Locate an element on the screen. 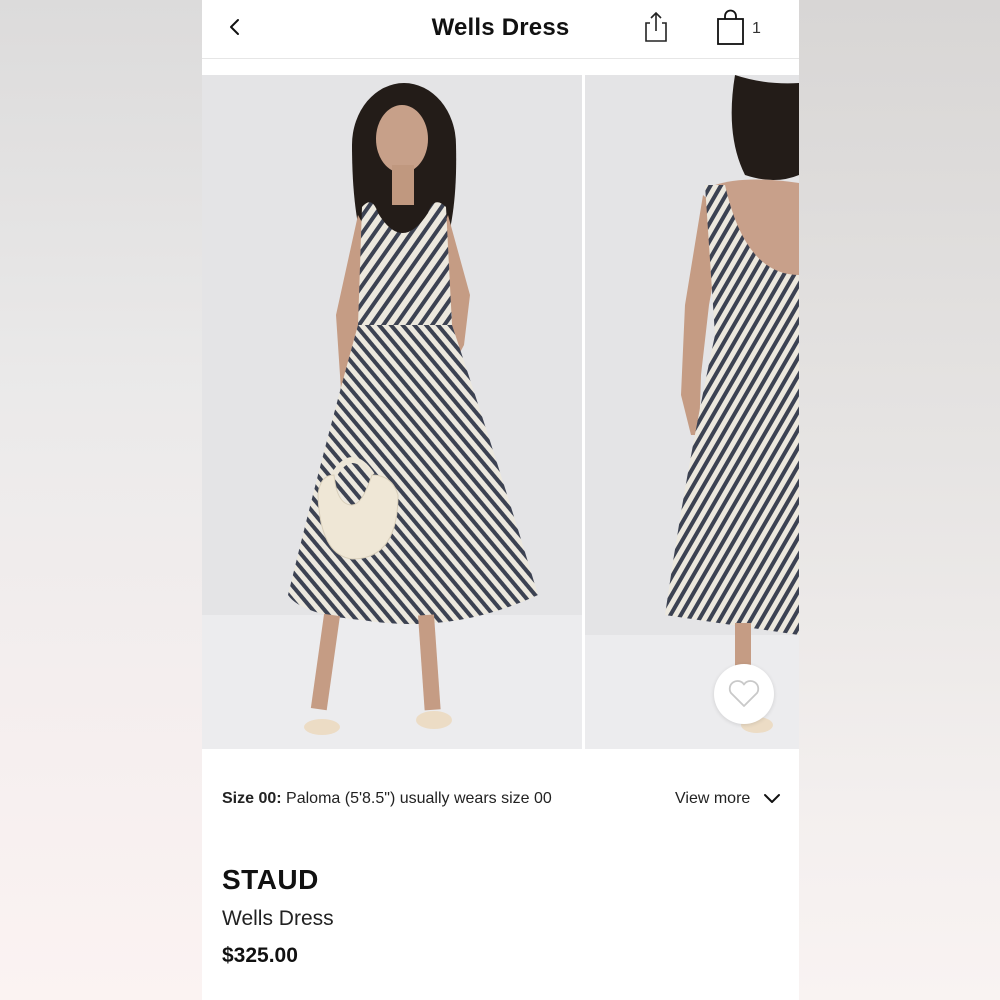  share-button is located at coordinates (656, 27).